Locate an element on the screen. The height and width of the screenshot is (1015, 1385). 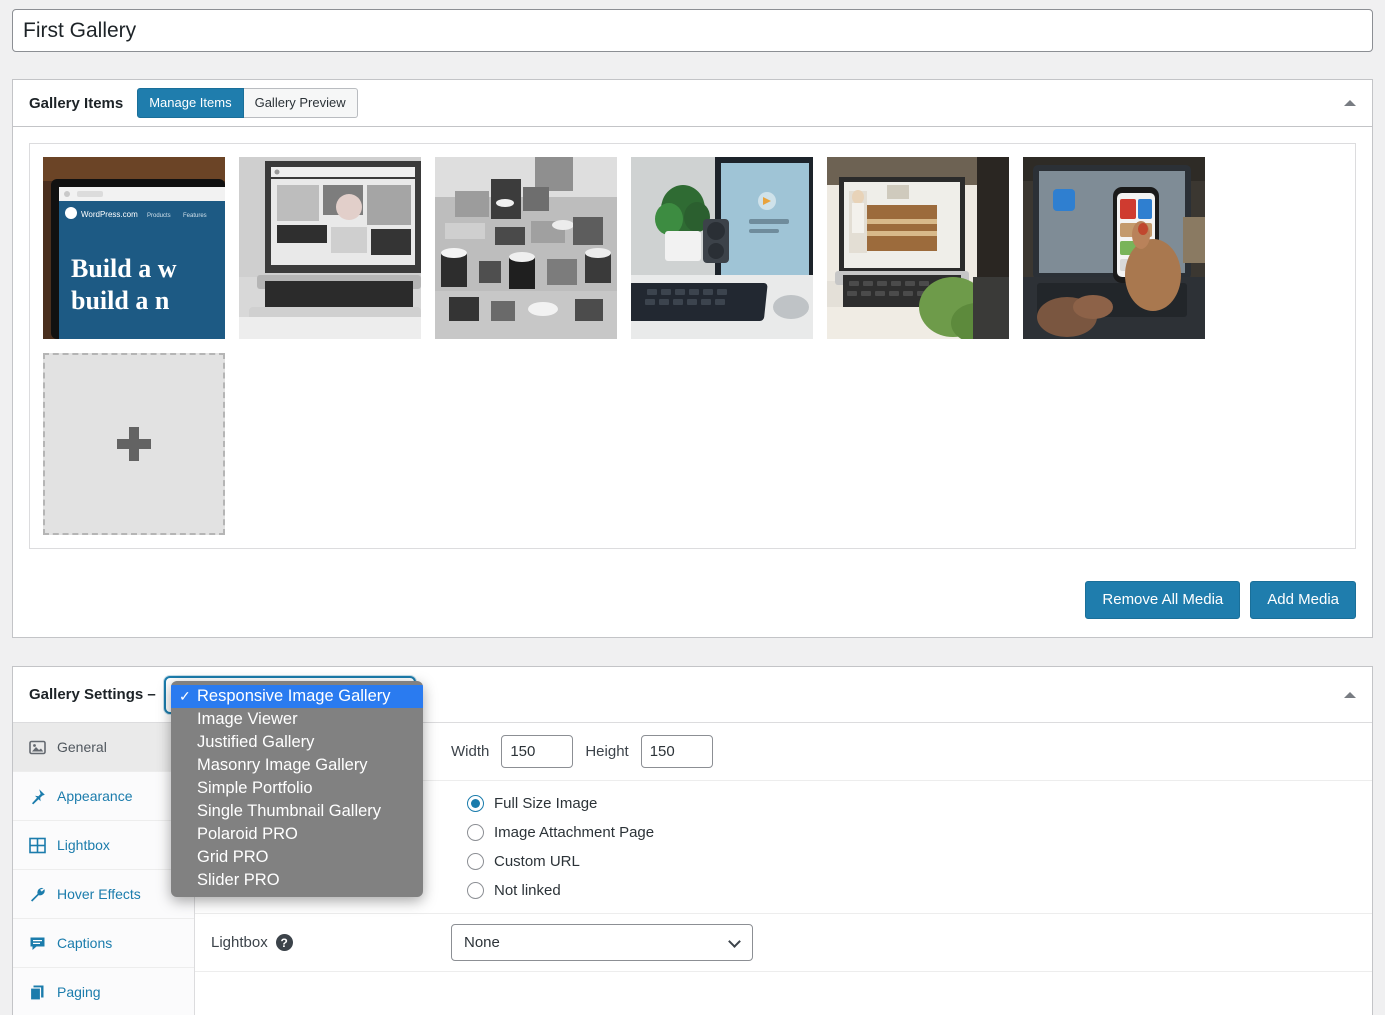
dropdown-option-polaroid-pro: Polaroid PRO is located at coordinates (297, 834).